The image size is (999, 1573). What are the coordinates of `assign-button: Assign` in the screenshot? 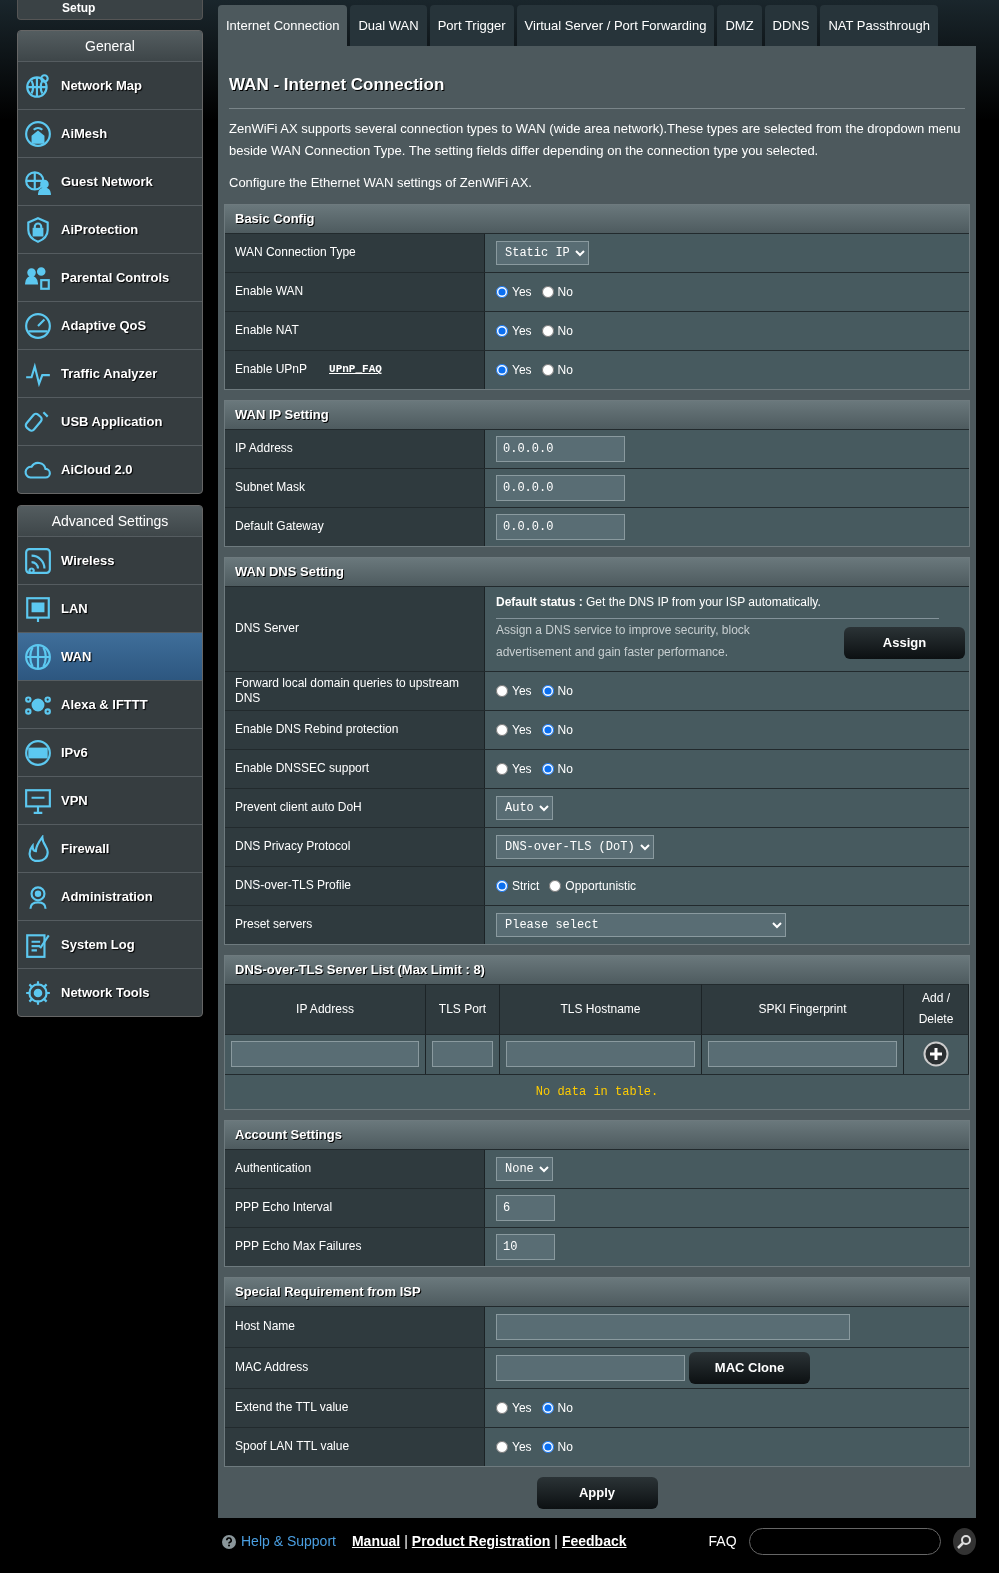 It's located at (904, 642).